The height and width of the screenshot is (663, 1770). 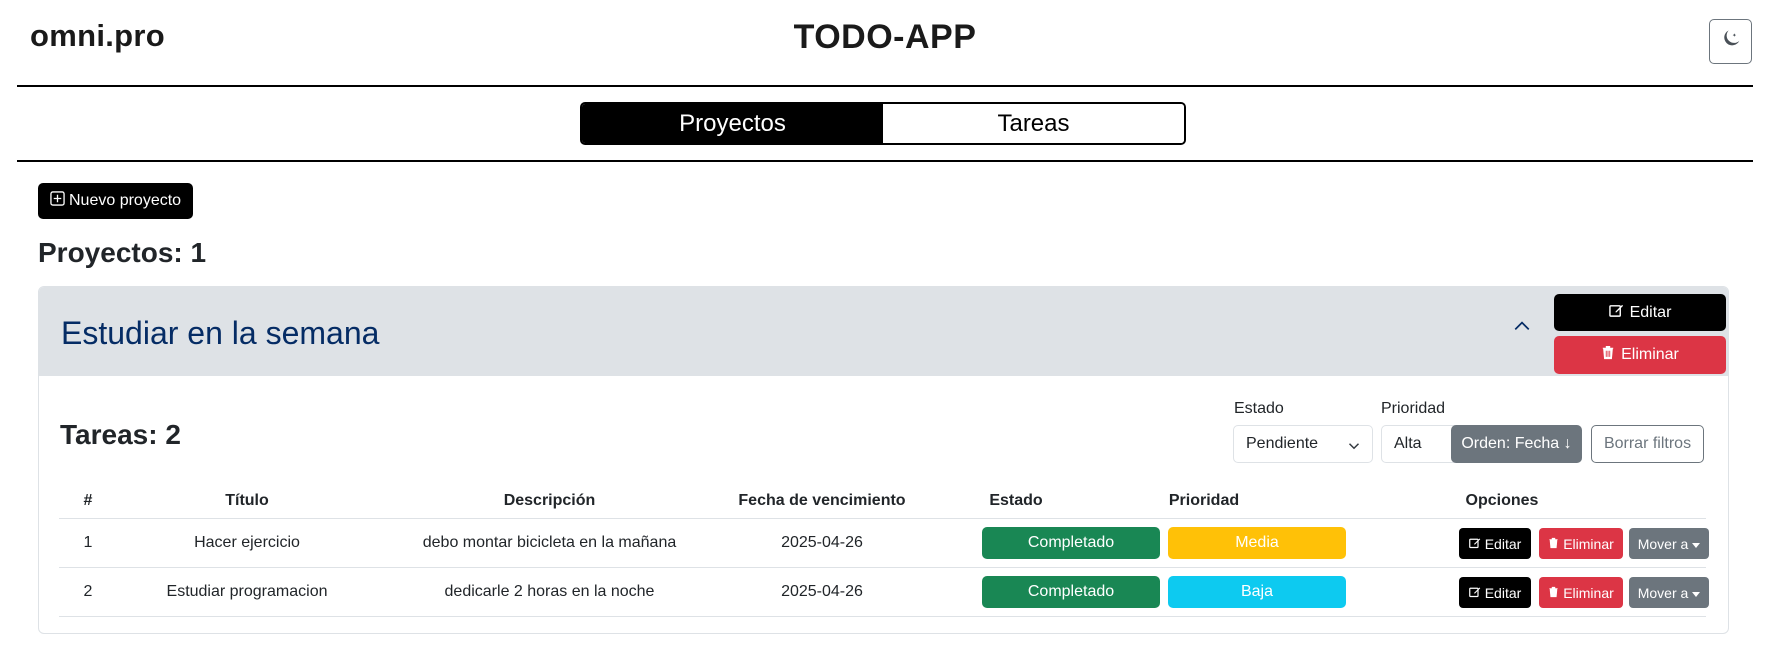 I want to click on new-project-button: Nuevo proyecto, so click(x=116, y=201).